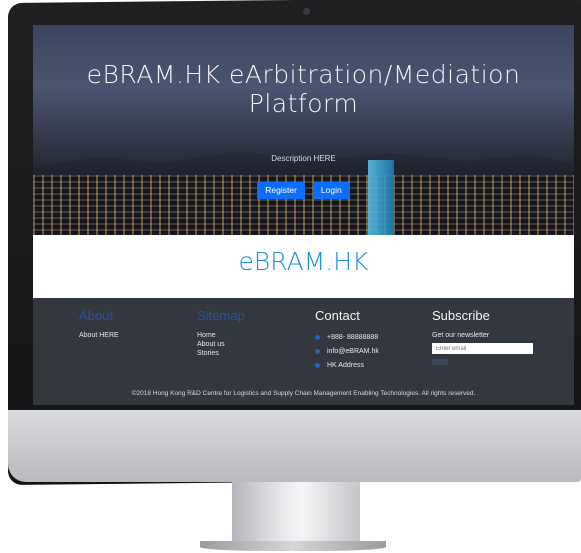  Describe the element at coordinates (303, 158) in the screenshot. I see `hero-description: Description HERE` at that location.